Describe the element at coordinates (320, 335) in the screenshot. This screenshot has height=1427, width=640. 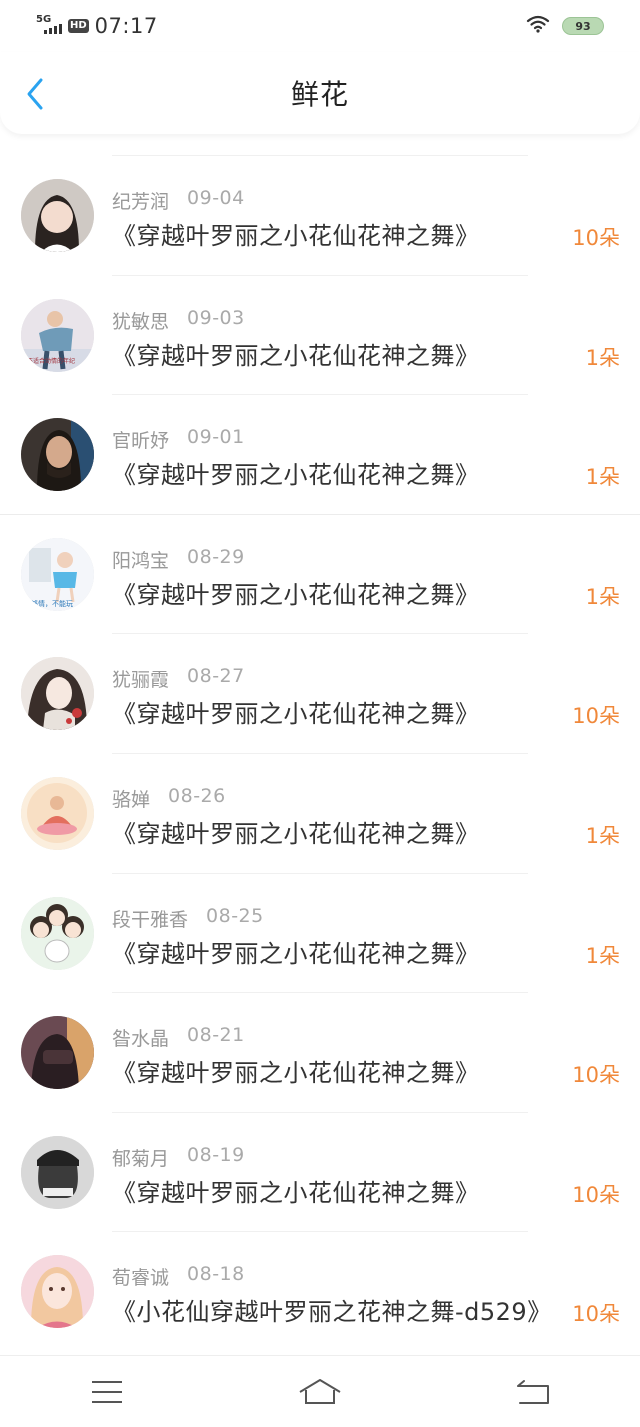
I see `list-item: 不适合动情的年纪 犹敏思 09-03 《穿越叶罗丽之小花仙花神之舞》 1朵` at that location.